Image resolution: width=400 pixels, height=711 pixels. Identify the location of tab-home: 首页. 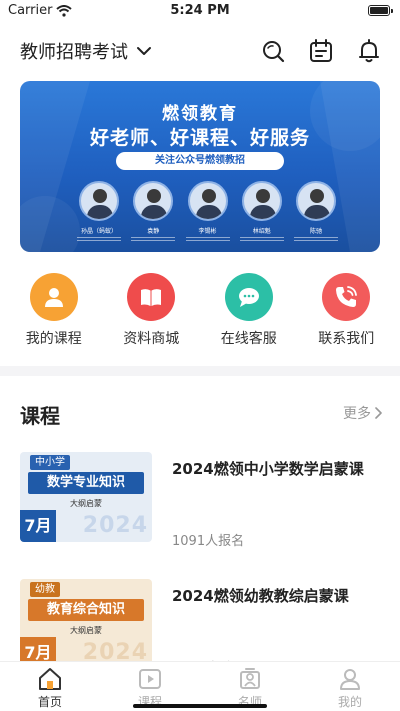
(50, 686).